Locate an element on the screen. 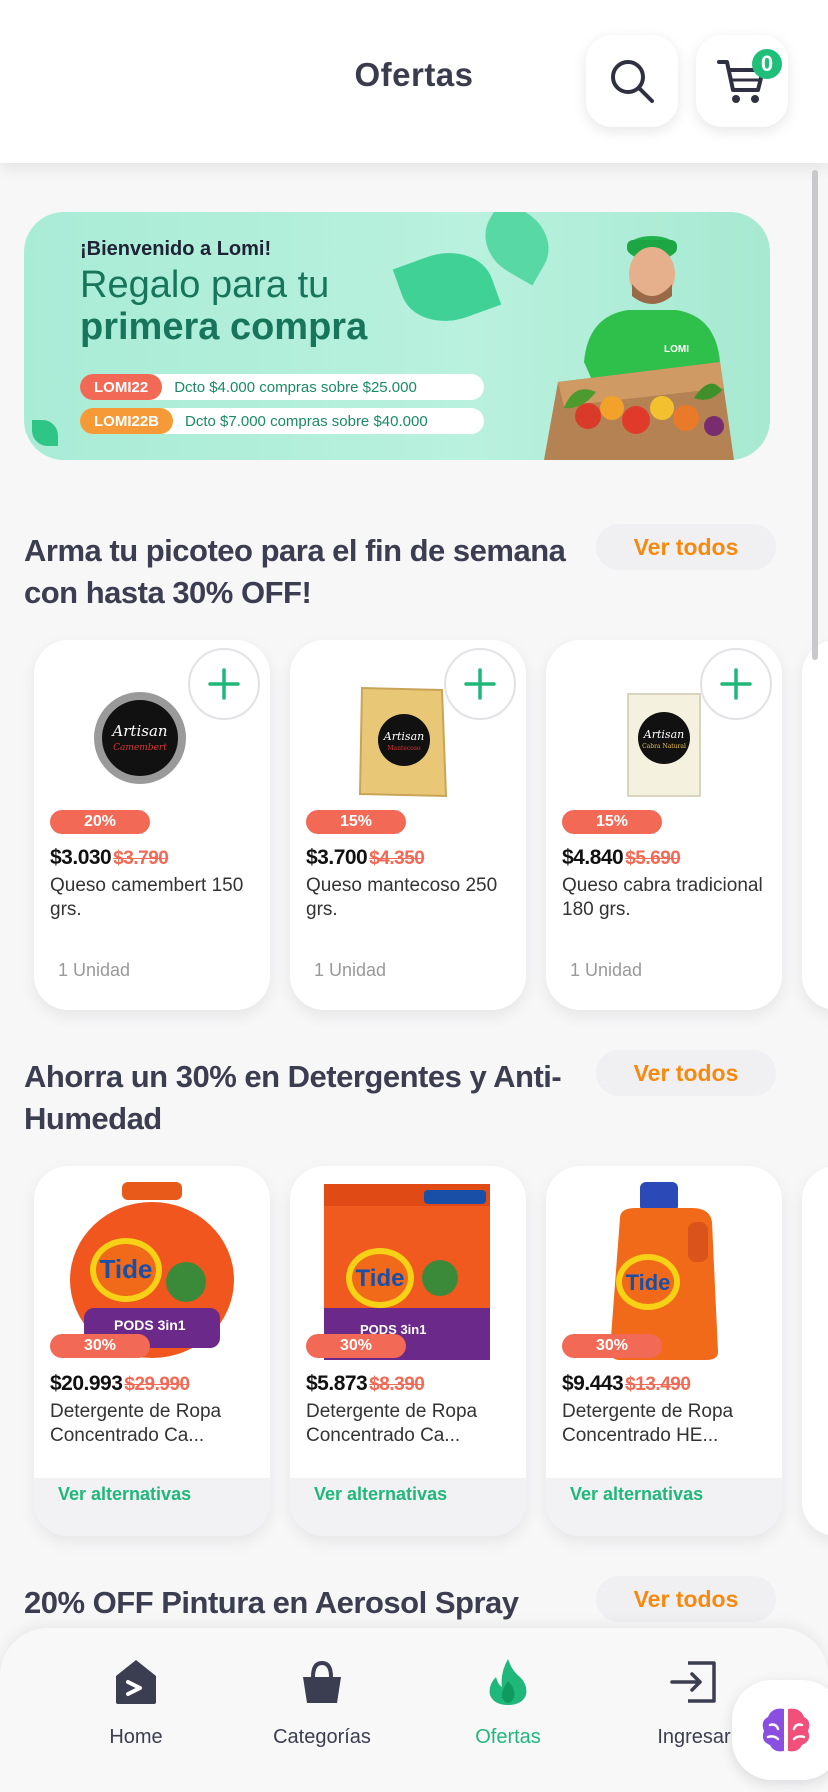 The width and height of the screenshot is (828, 1792). svg-text: Cabra Natural is located at coordinates (664, 746).